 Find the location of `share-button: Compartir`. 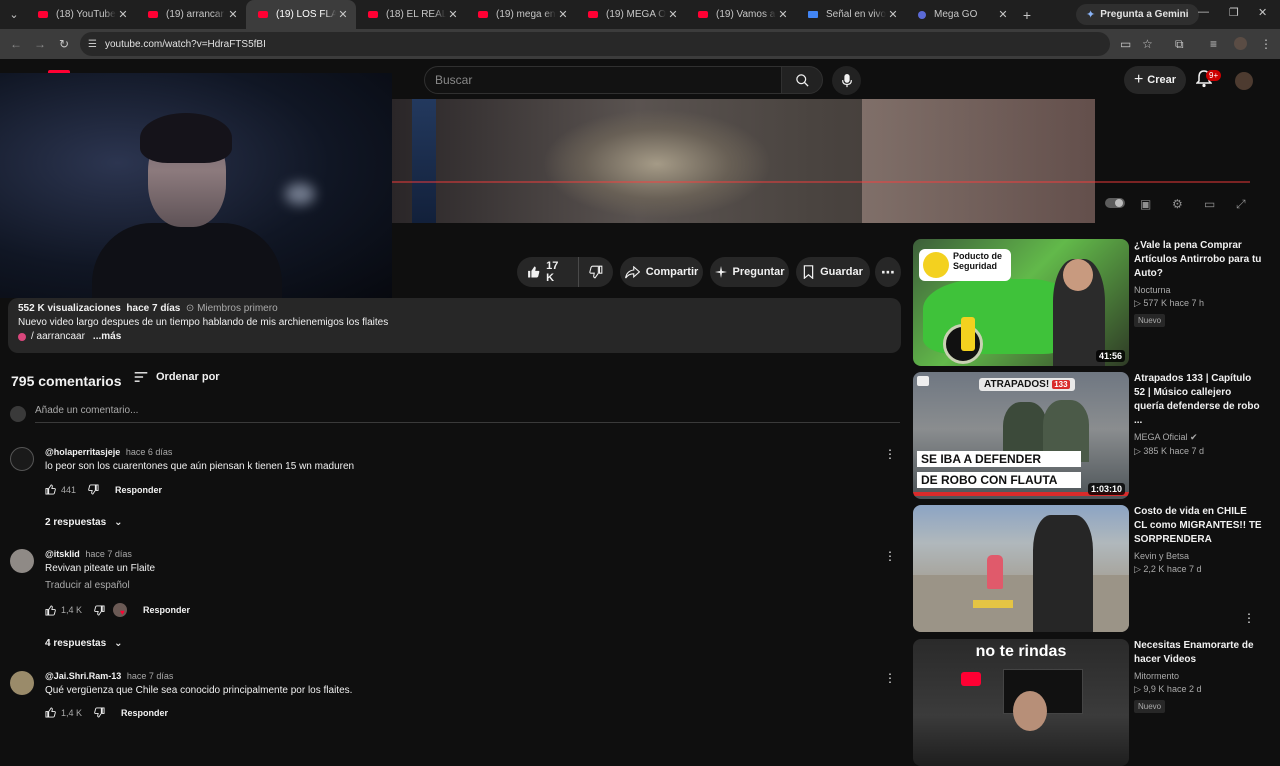

share-button: Compartir is located at coordinates (661, 272).